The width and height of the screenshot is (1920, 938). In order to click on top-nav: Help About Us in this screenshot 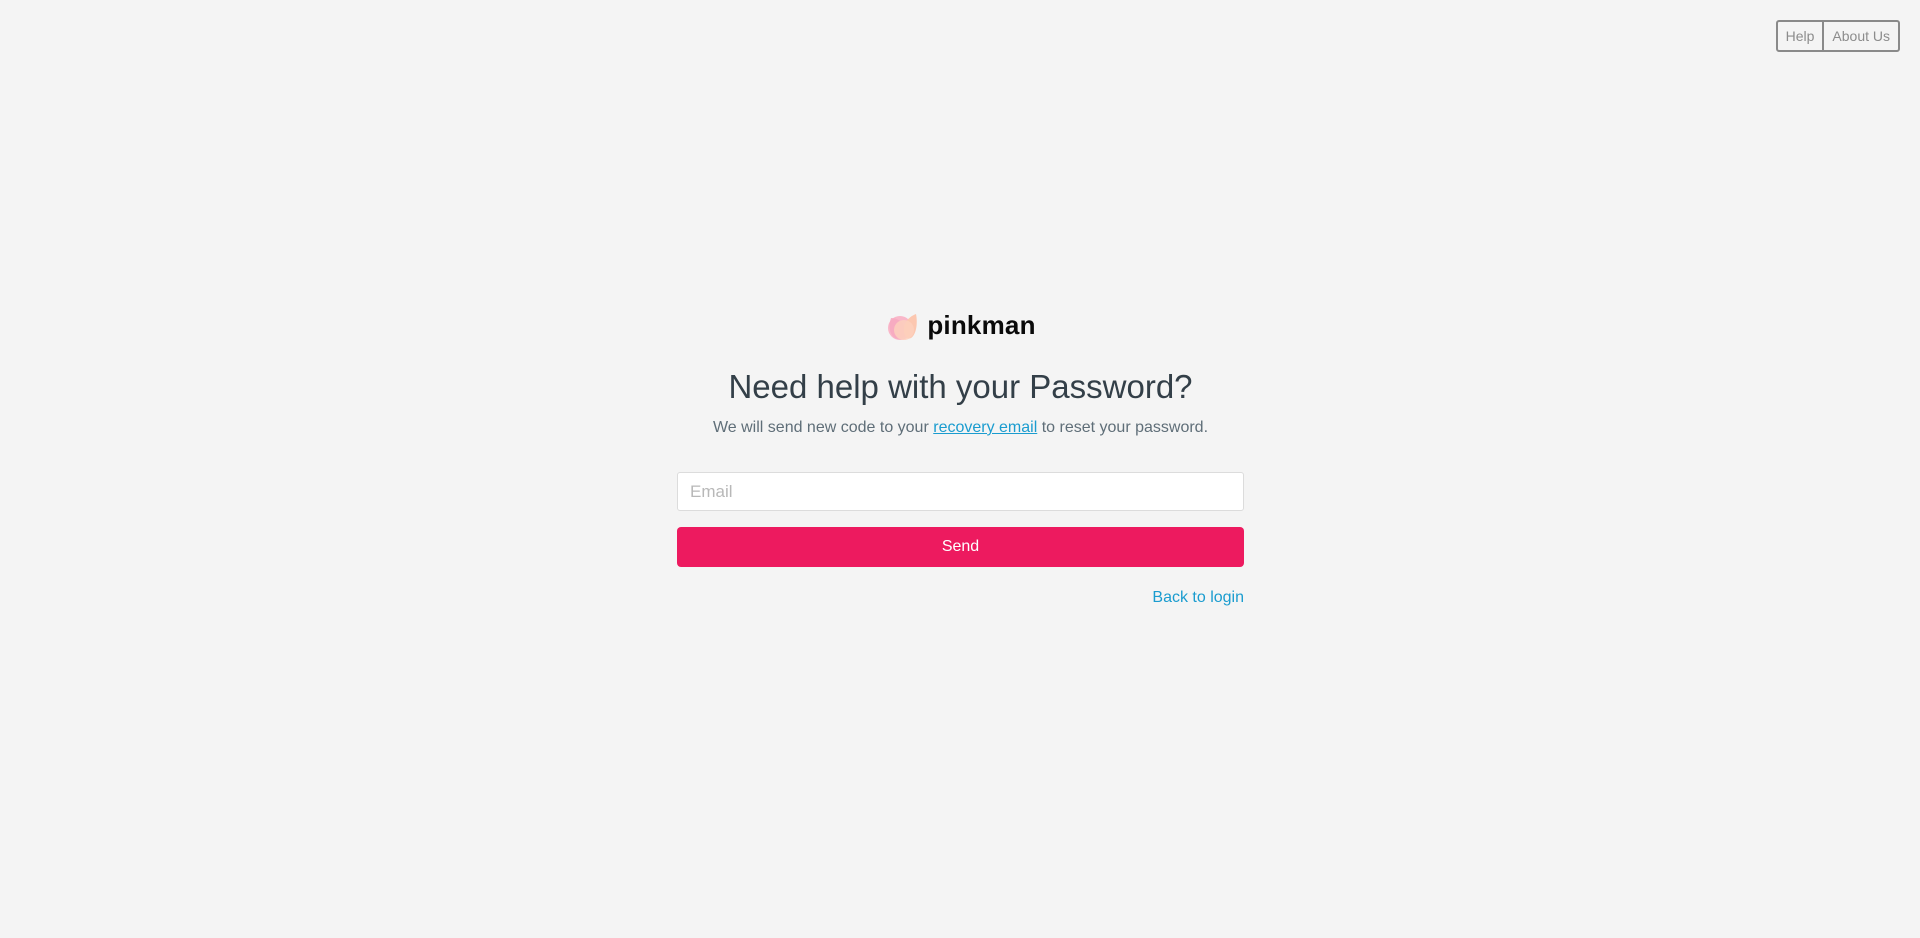, I will do `click(1837, 36)`.